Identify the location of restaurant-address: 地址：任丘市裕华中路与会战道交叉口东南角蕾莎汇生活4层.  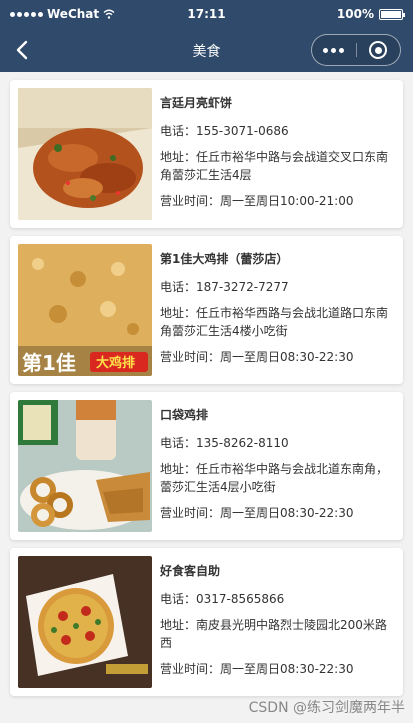
(274, 166).